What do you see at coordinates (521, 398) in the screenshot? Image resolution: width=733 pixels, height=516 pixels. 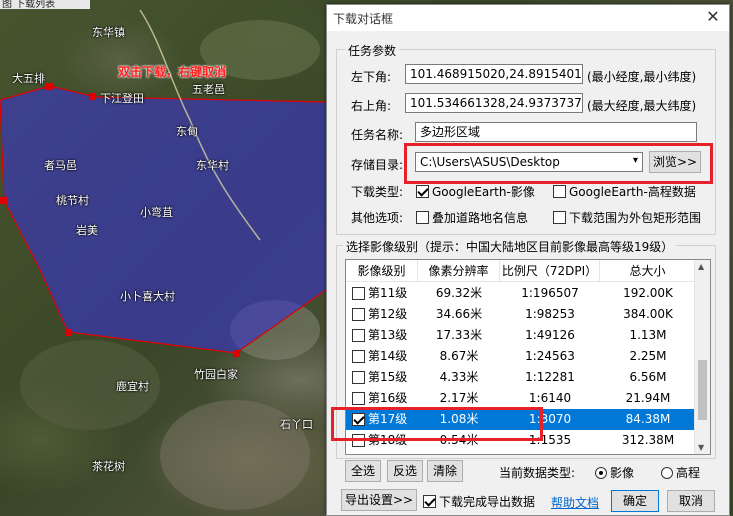 I see `table-row: 第16级 2.17米 1:6140 21.94M` at bounding box center [521, 398].